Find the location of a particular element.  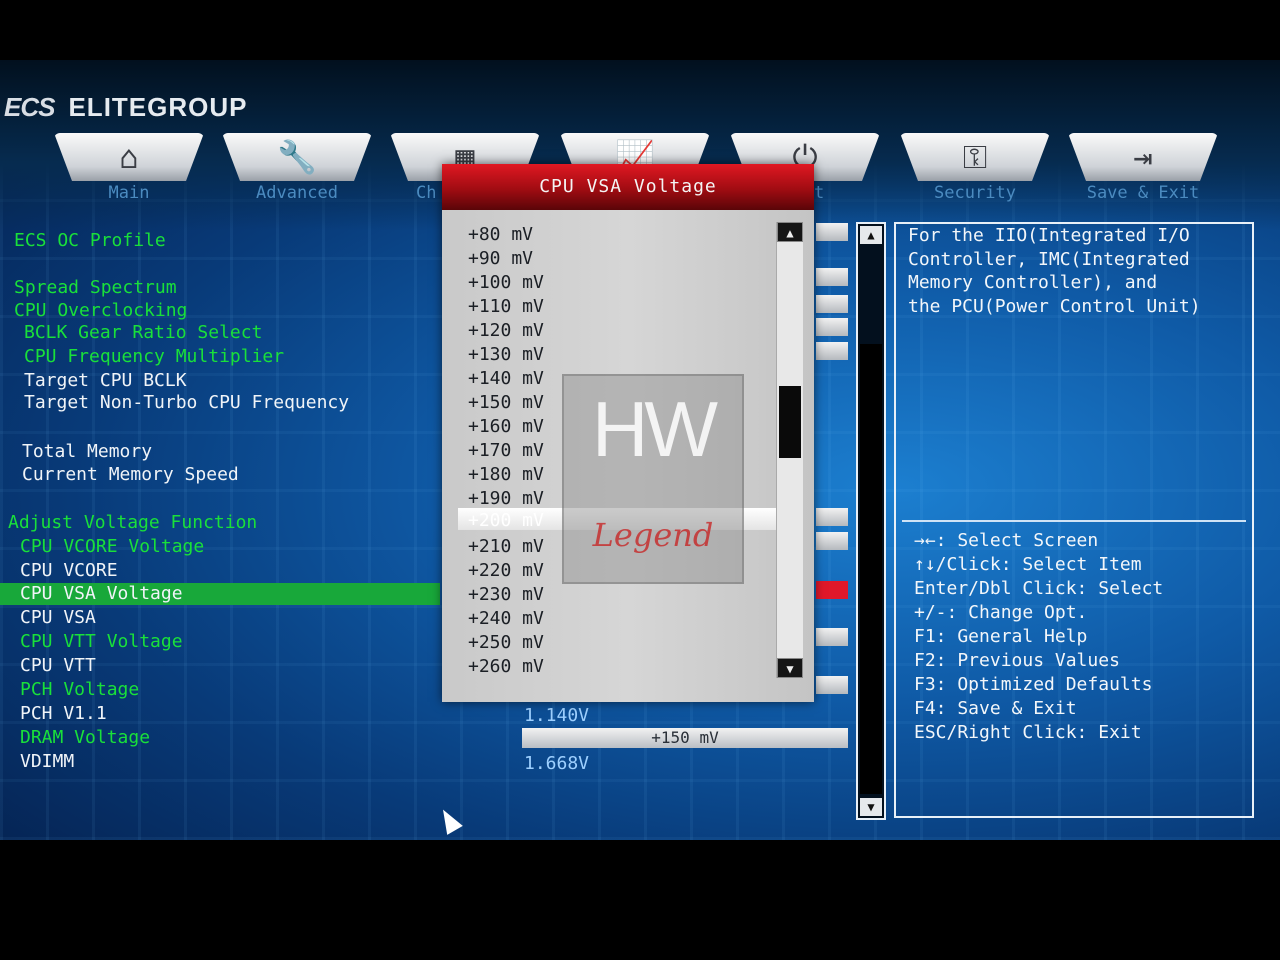

help-divider is located at coordinates (1074, 521).